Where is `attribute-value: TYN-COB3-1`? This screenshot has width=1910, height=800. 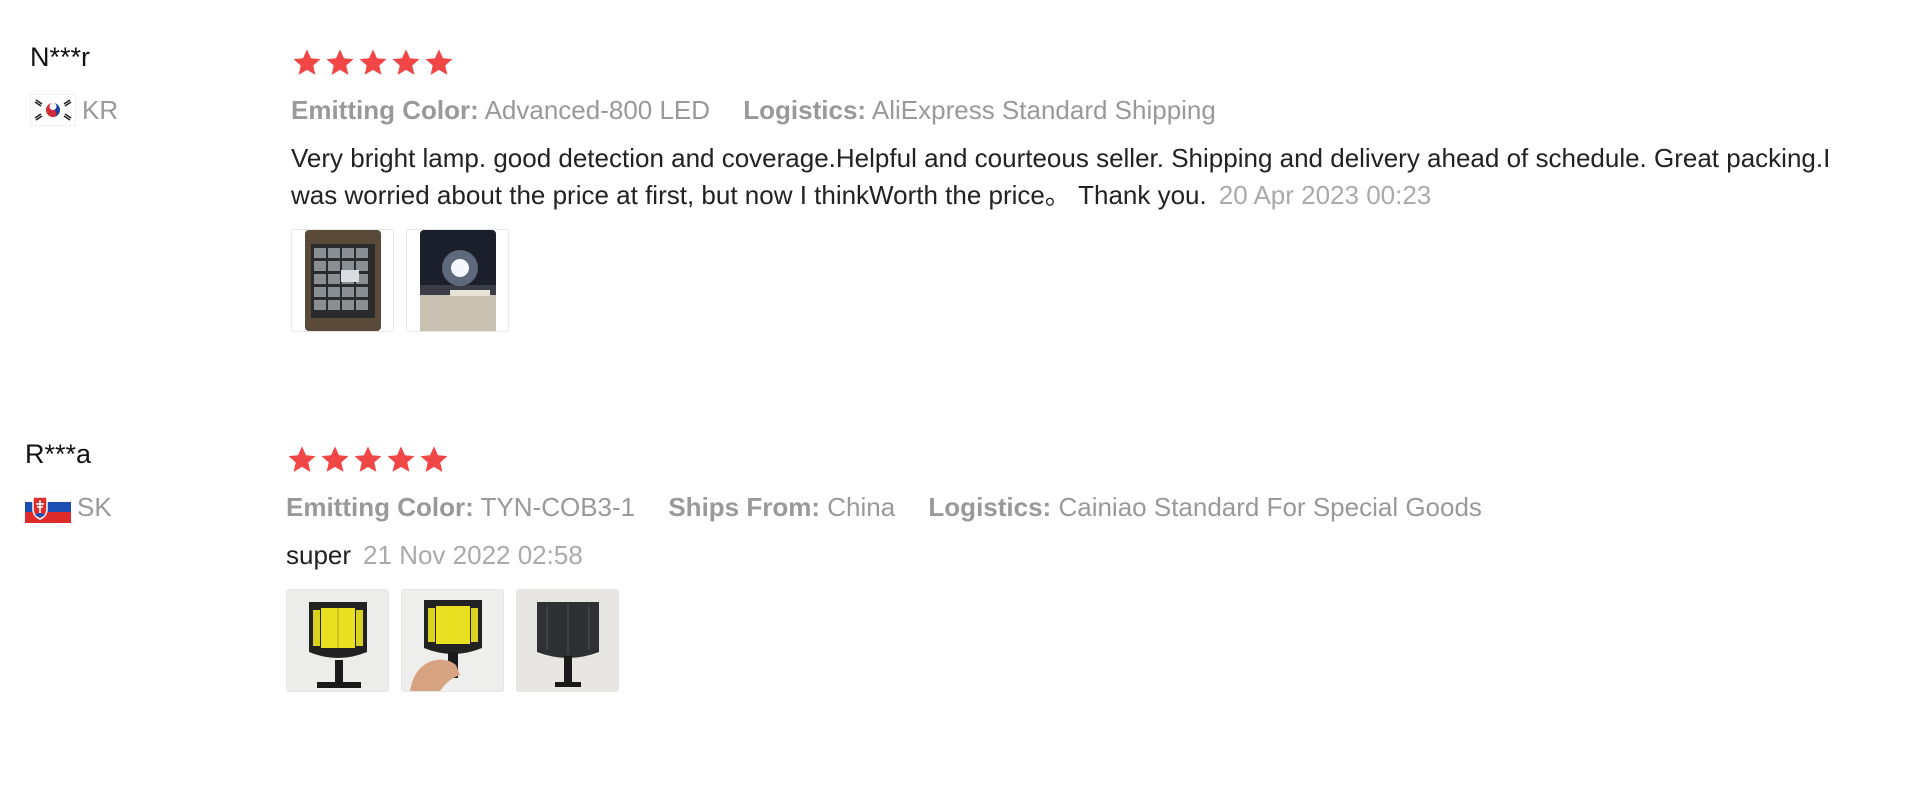 attribute-value: TYN-COB3-1 is located at coordinates (558, 507).